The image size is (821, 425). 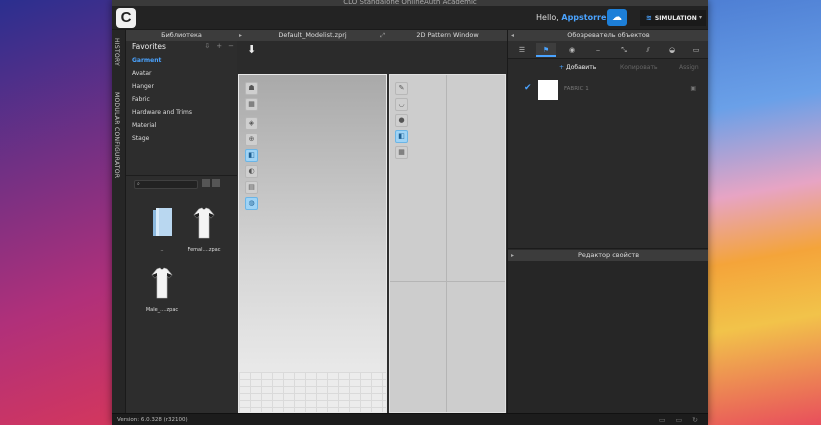 I want to click on 2d-center-line-vertical, so click(x=446, y=243).